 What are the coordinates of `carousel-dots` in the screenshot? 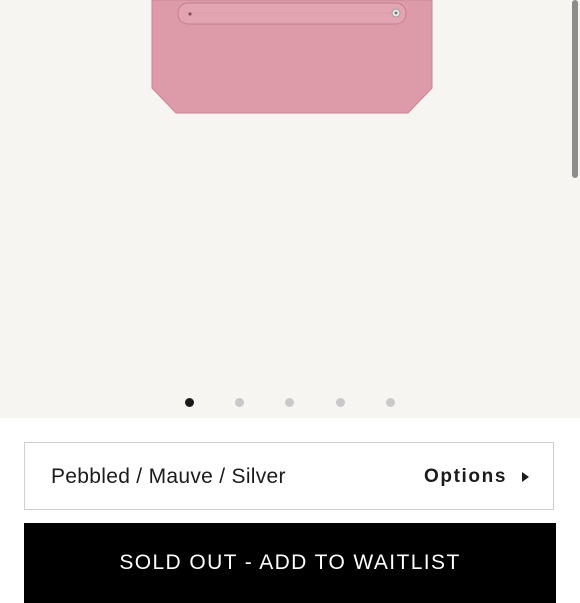 It's located at (290, 402).